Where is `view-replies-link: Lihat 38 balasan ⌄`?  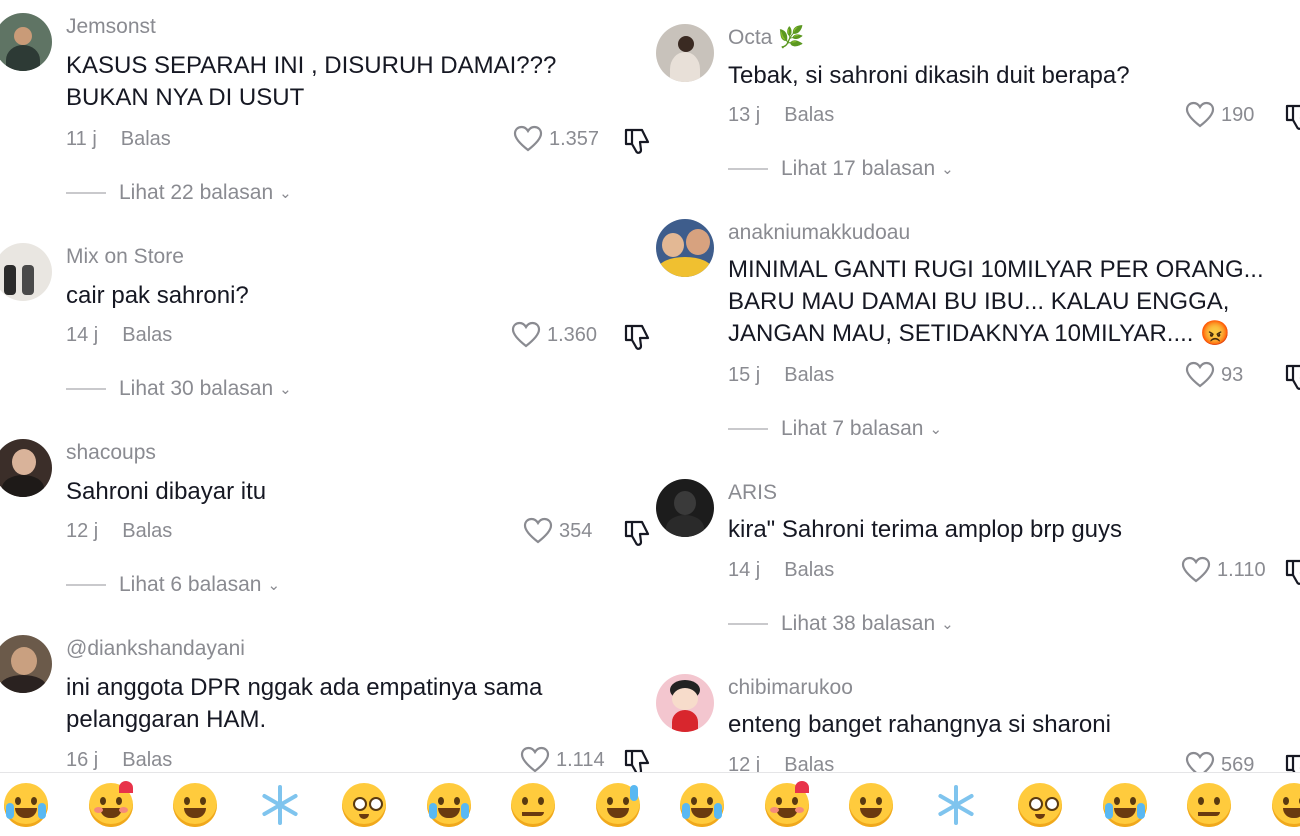
view-replies-link: Lihat 38 balasan ⌄ is located at coordinates (841, 624).